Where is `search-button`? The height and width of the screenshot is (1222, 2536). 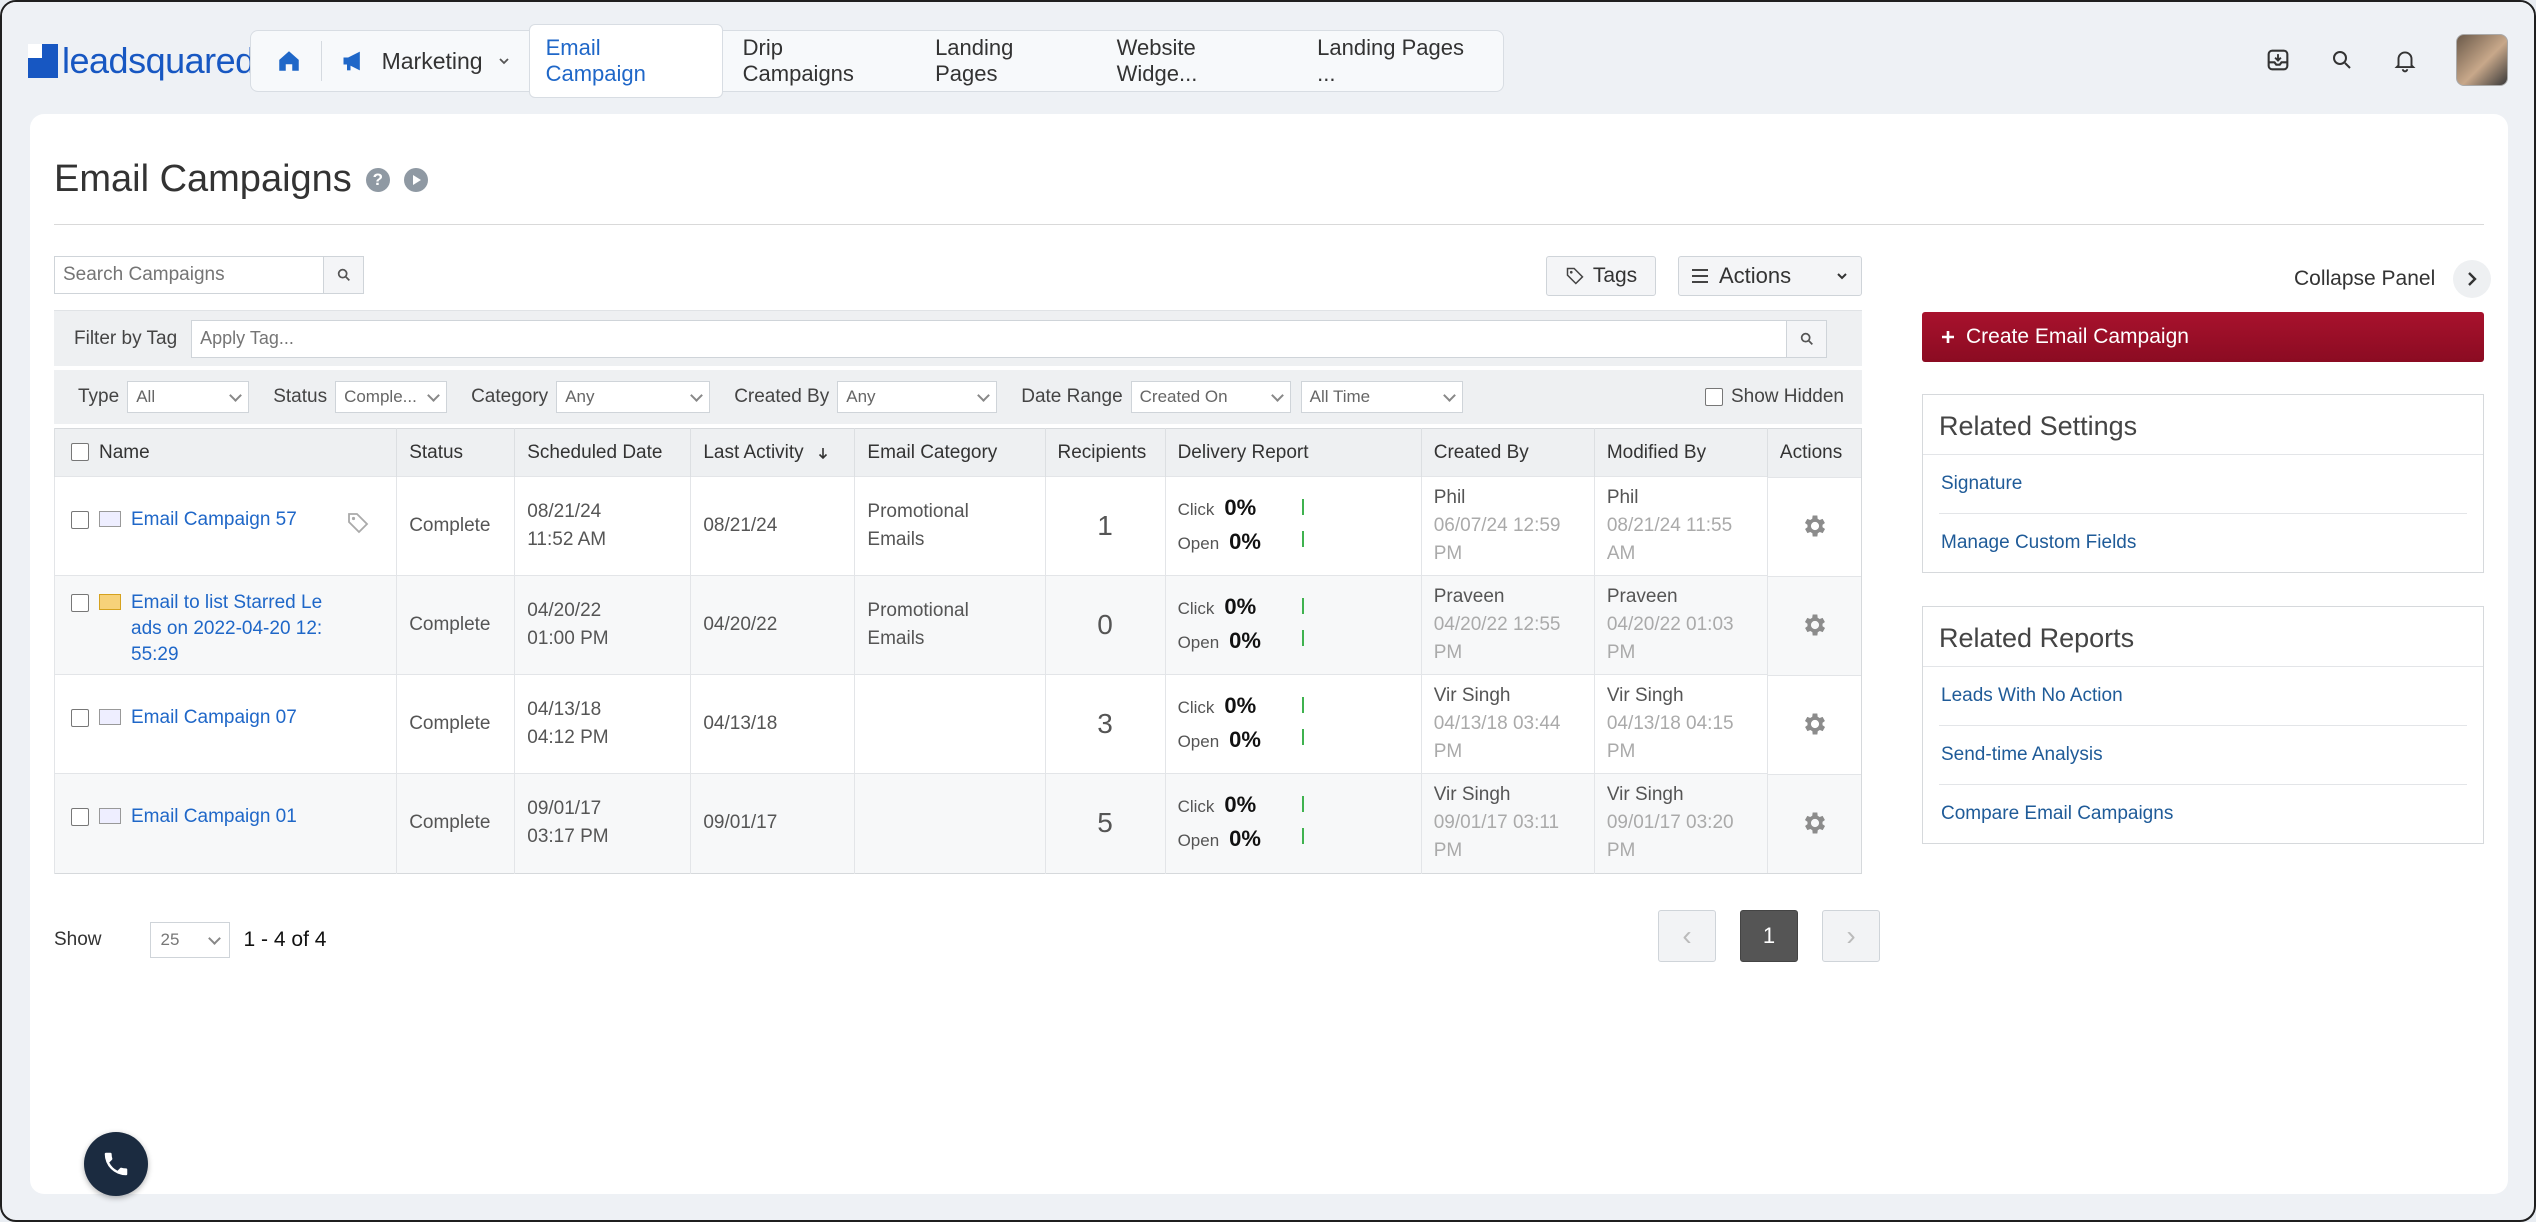
search-button is located at coordinates (343, 275).